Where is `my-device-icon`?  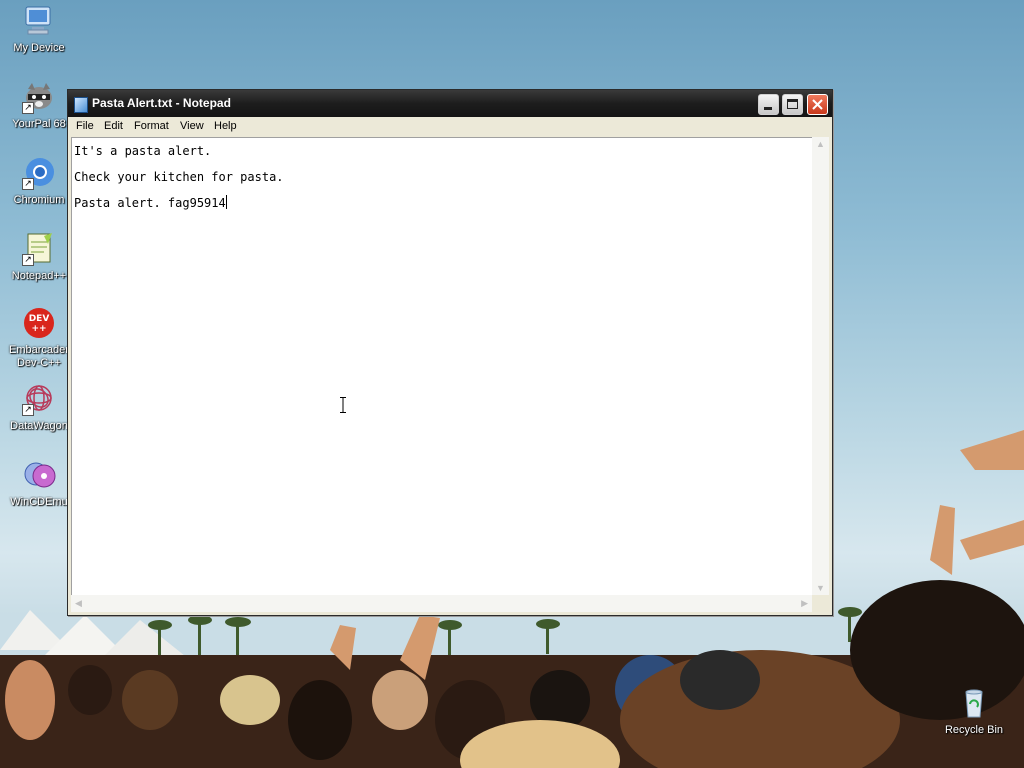
my-device-icon is located at coordinates (39, 21).